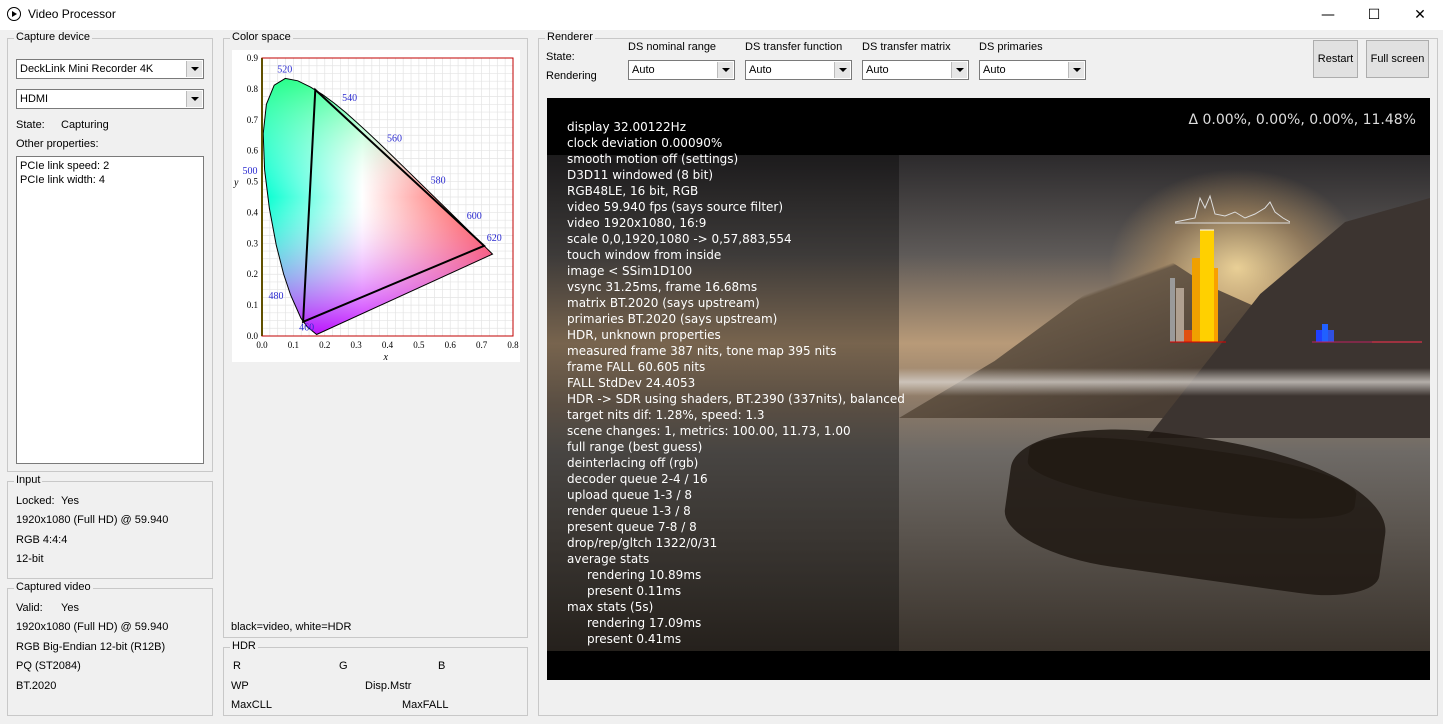 This screenshot has width=1443, height=724. Describe the element at coordinates (251, 705) in the screenshot. I see `hdr-maxcll-label: MaxCLL` at that location.